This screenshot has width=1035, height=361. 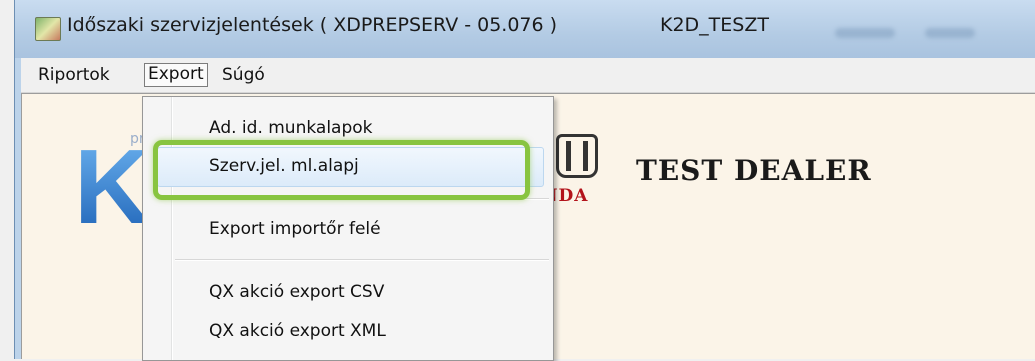 I want to click on menu-item-qx-export-csv: QX akció export CSV, so click(x=296, y=292).